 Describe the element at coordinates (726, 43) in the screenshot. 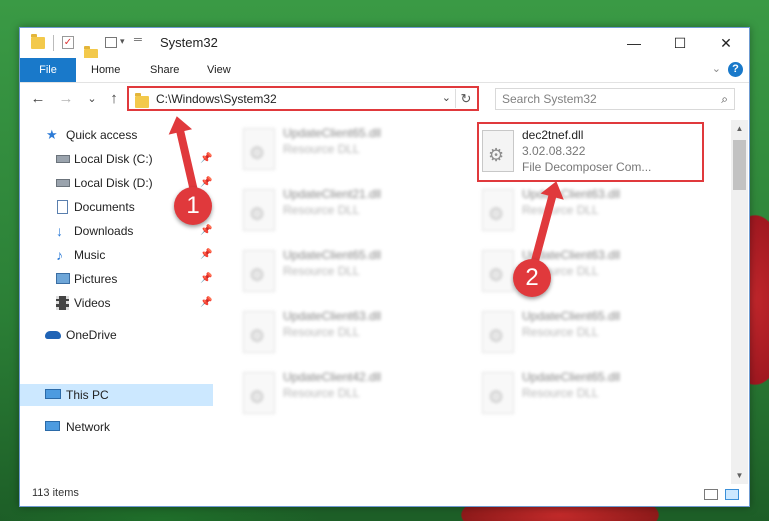

I see `close-button: ✕` at that location.